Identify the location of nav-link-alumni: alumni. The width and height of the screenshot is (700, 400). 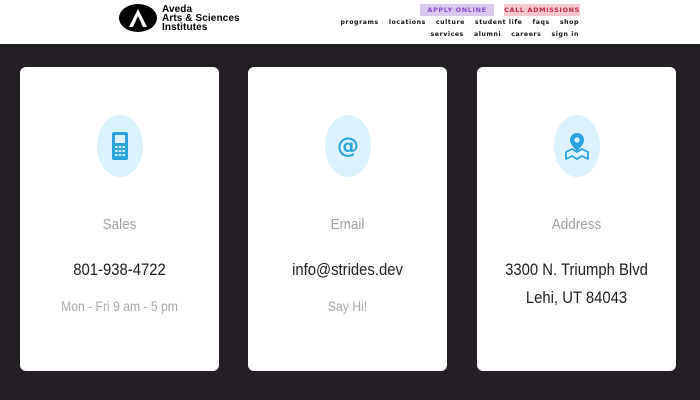
(487, 34).